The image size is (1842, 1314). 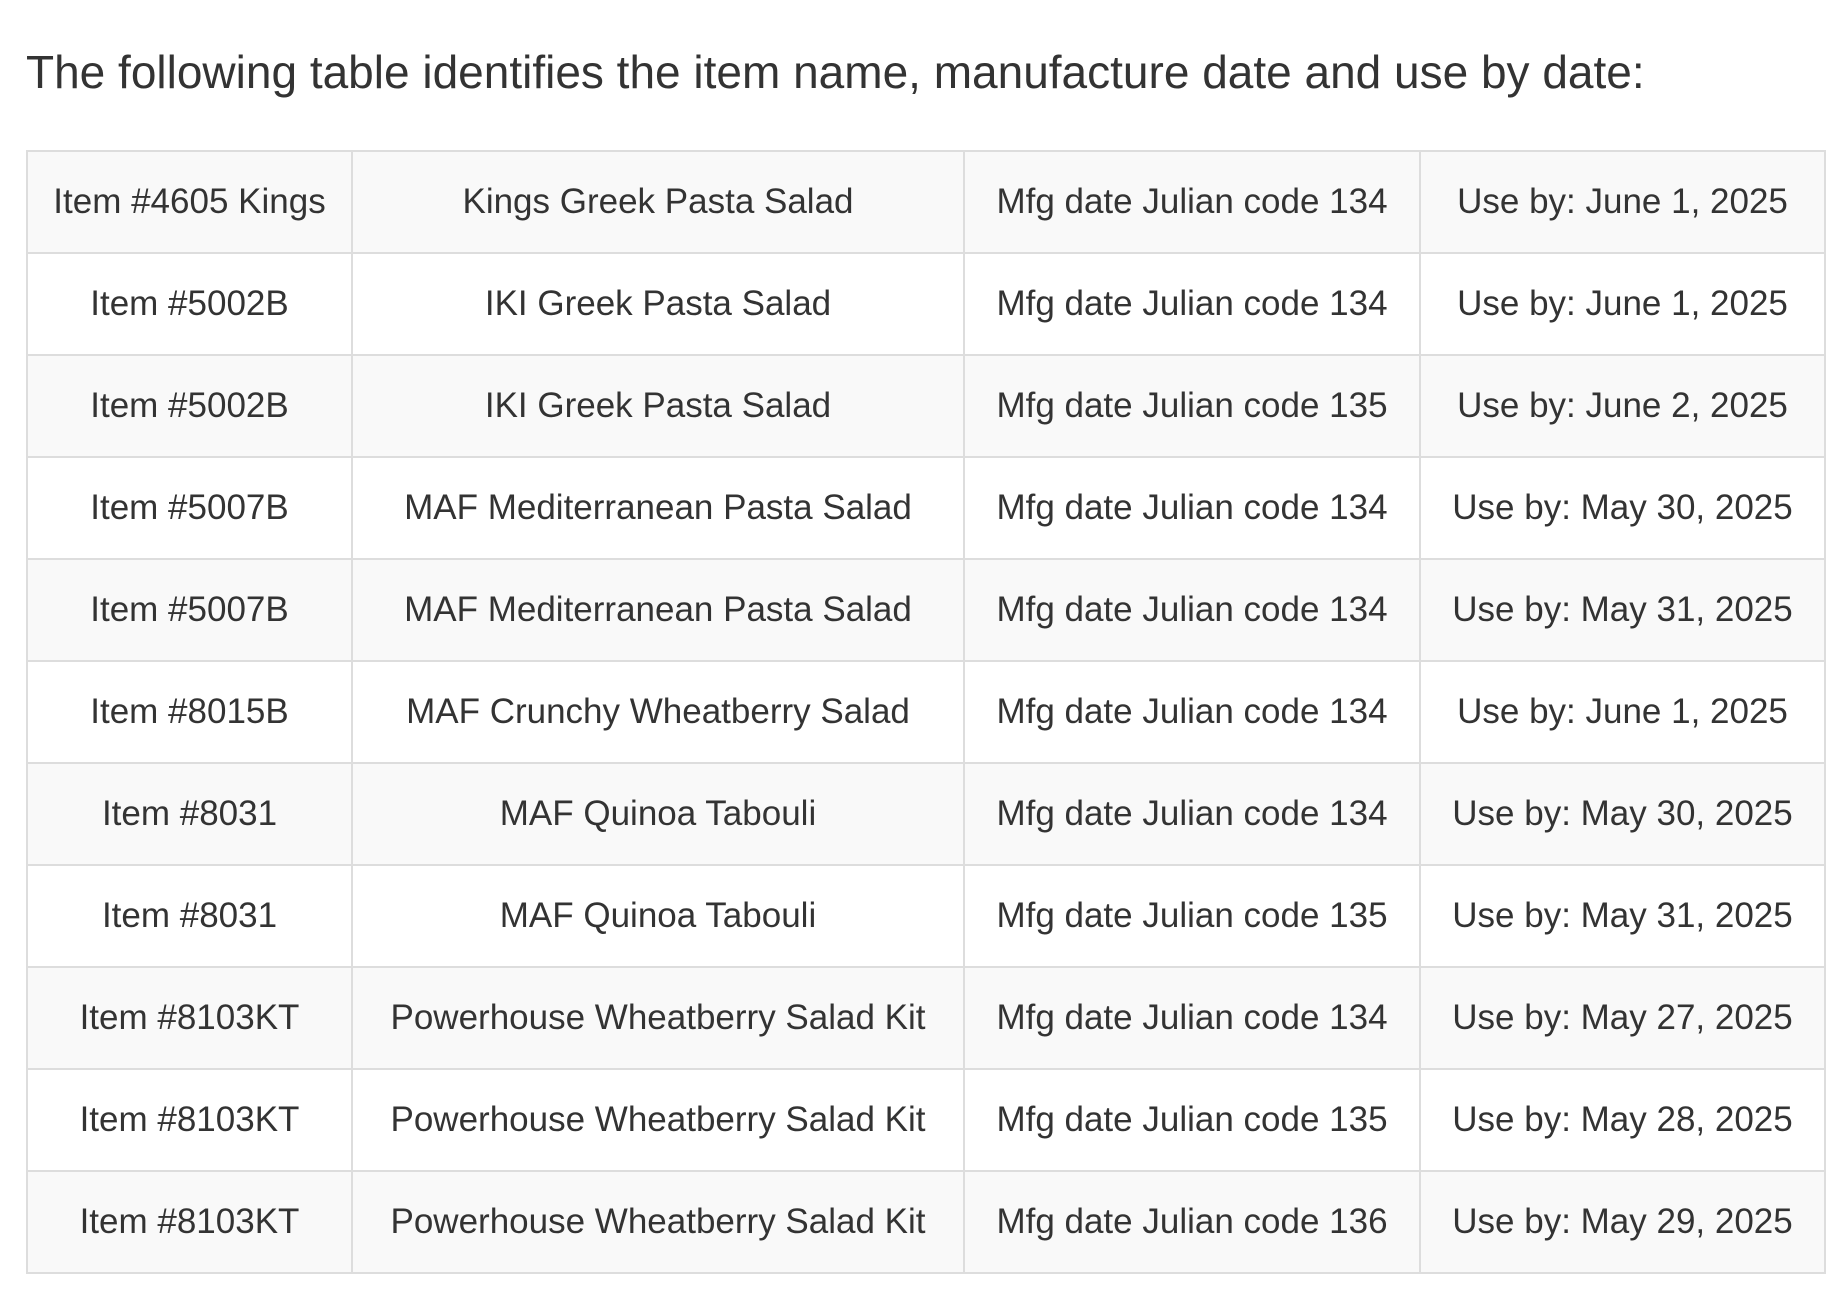 I want to click on use-by-cell: Use by: June 2, 2025, so click(x=1622, y=406).